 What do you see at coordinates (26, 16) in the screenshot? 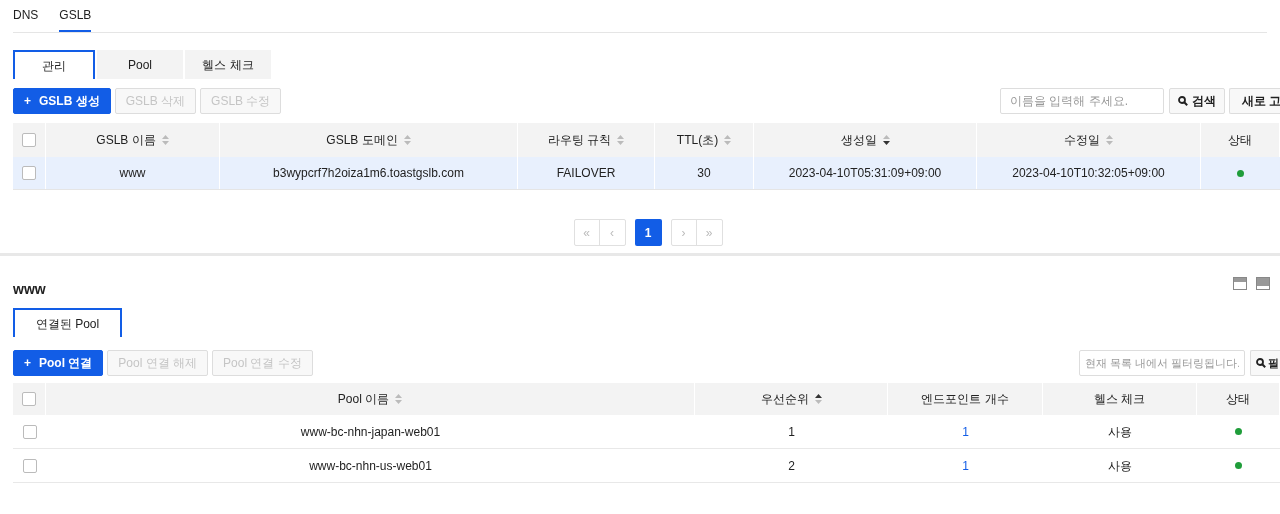
I see `top-tab: DNS` at bounding box center [26, 16].